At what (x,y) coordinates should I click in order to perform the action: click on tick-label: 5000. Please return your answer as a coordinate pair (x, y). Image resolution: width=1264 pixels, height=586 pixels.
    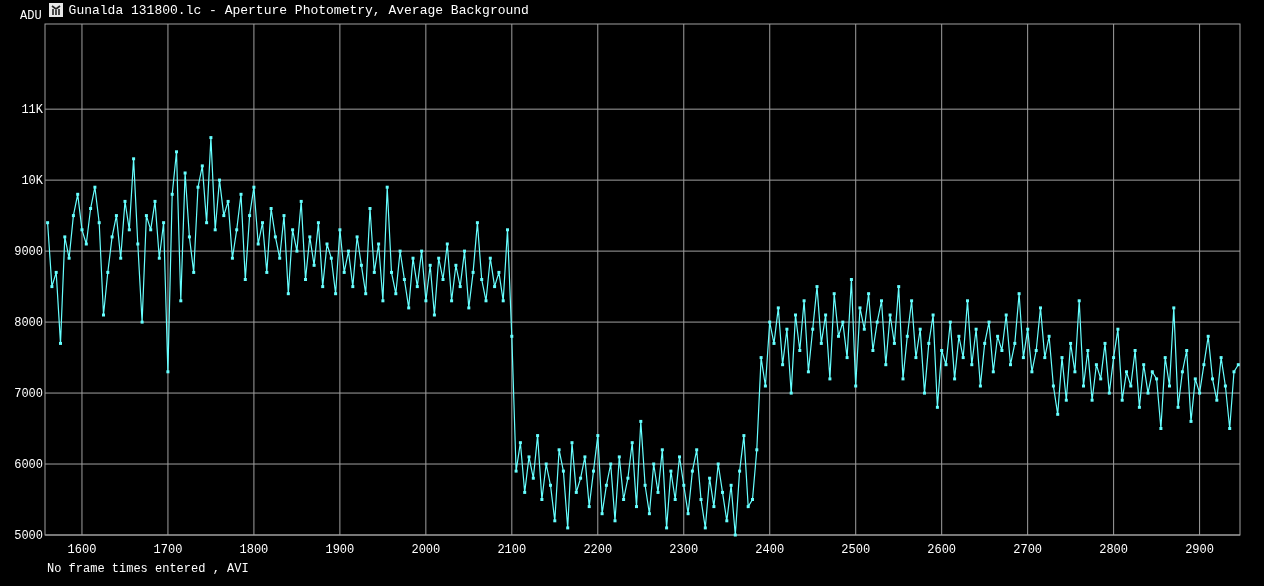
    Looking at the image, I should click on (28, 536).